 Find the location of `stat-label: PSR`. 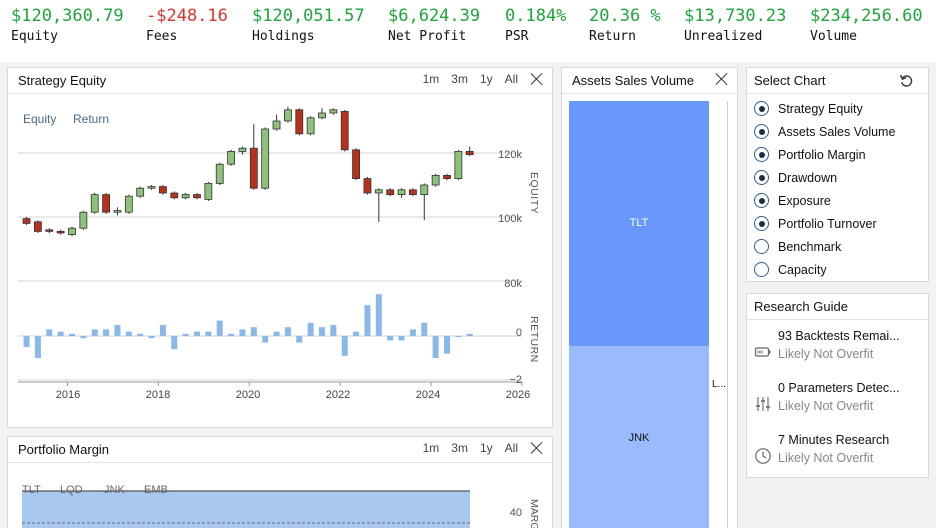

stat-label: PSR is located at coordinates (517, 36).